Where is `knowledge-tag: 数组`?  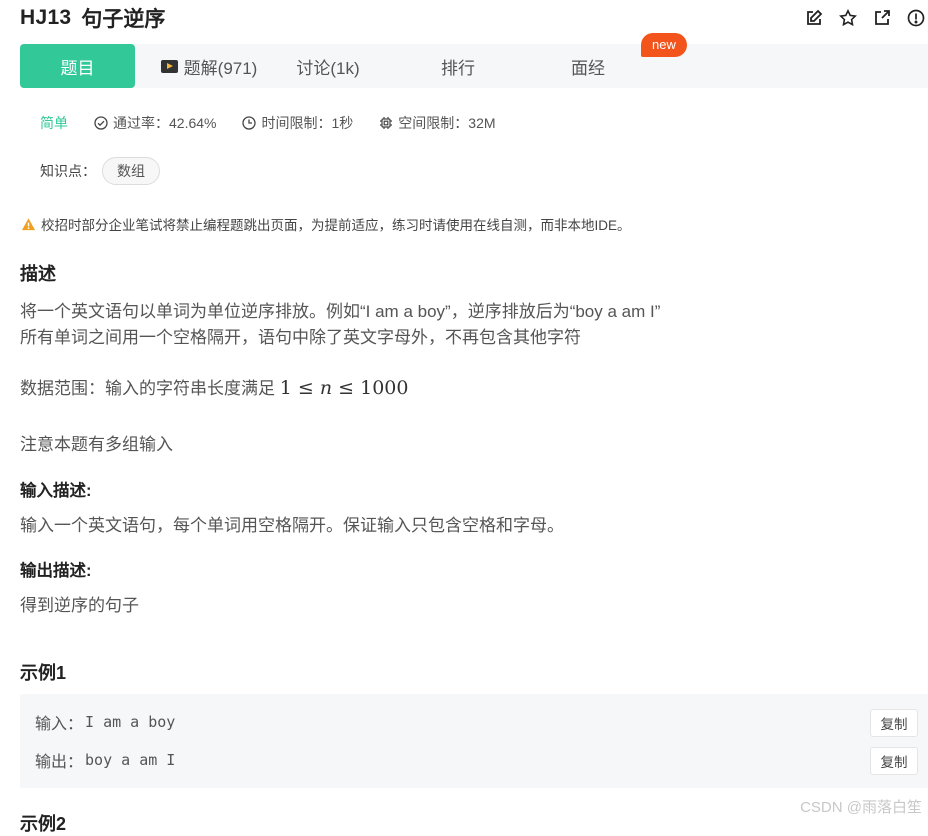 knowledge-tag: 数组 is located at coordinates (131, 171).